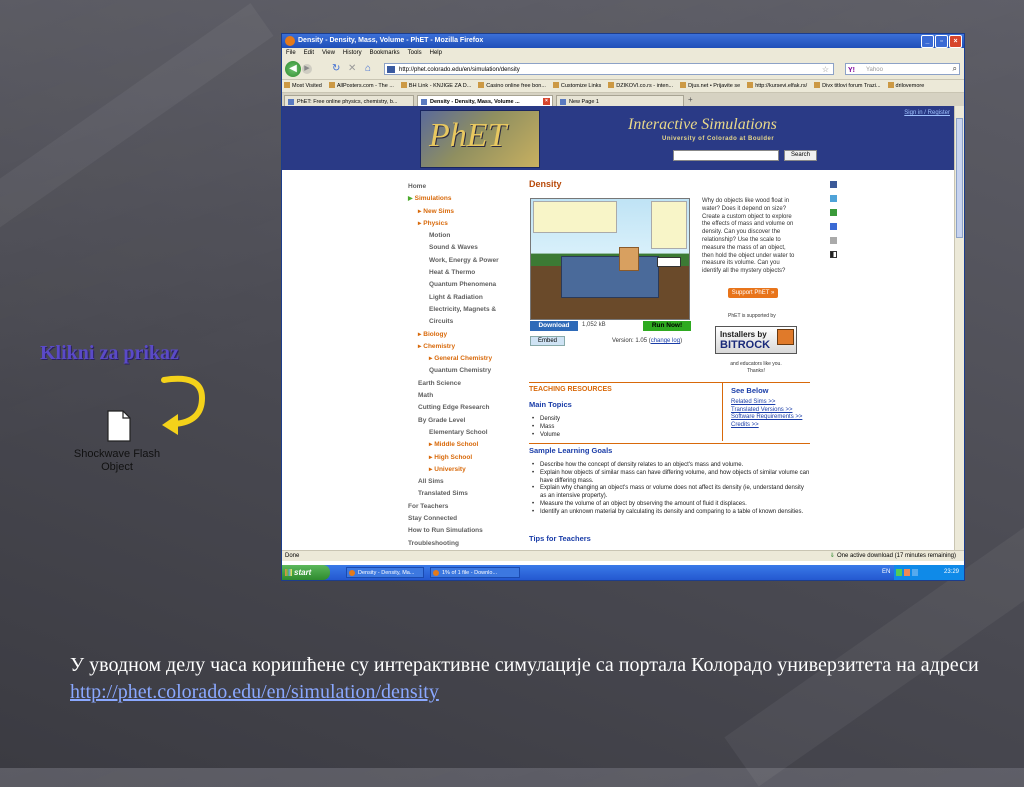 The image size is (1024, 787). What do you see at coordinates (306, 572) in the screenshot?
I see `start-button: start` at bounding box center [306, 572].